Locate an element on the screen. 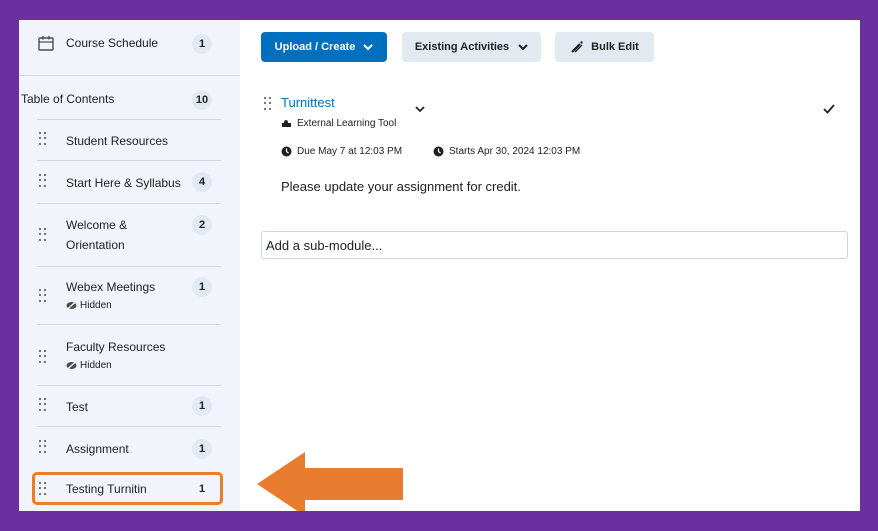  count-badge: 2 is located at coordinates (202, 225).